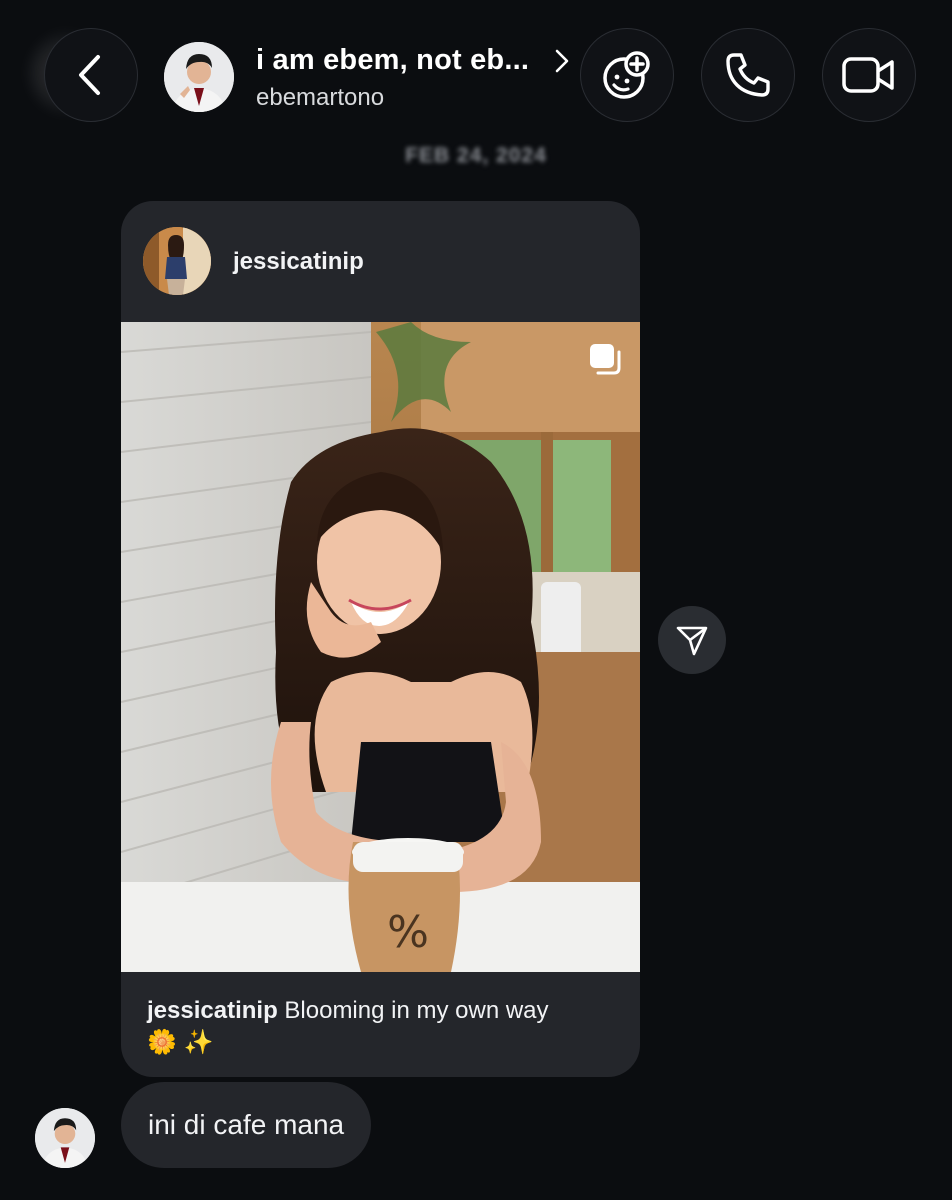  Describe the element at coordinates (382, 1027) in the screenshot. I see `post-caption: jessicatinip Blooming in my own way 🌼 ✨` at that location.